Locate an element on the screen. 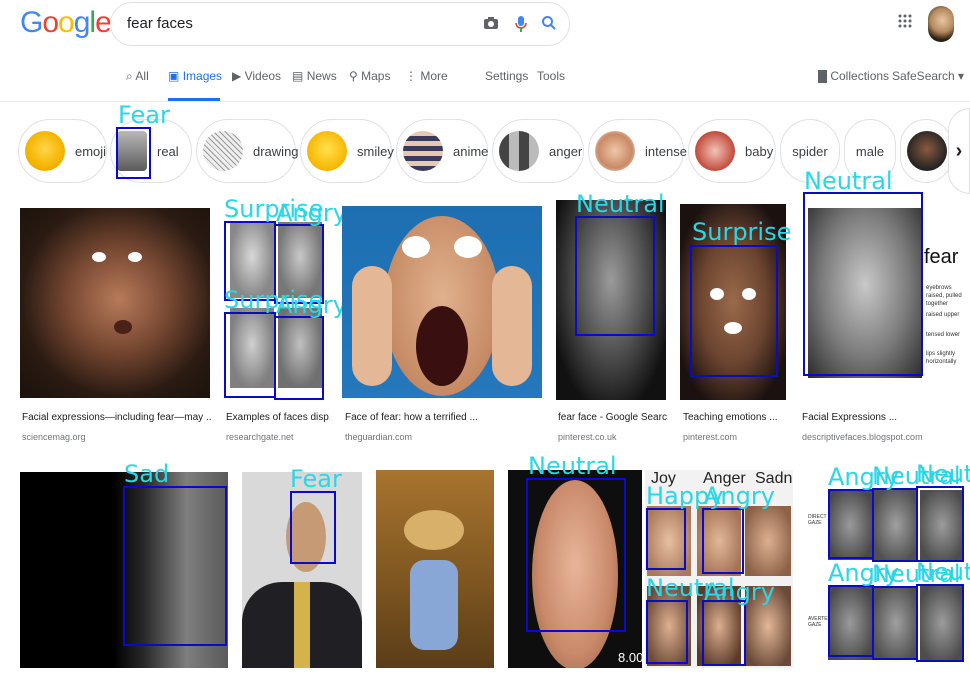 The image size is (970, 680). chip-anime: anime is located at coordinates (442, 151).